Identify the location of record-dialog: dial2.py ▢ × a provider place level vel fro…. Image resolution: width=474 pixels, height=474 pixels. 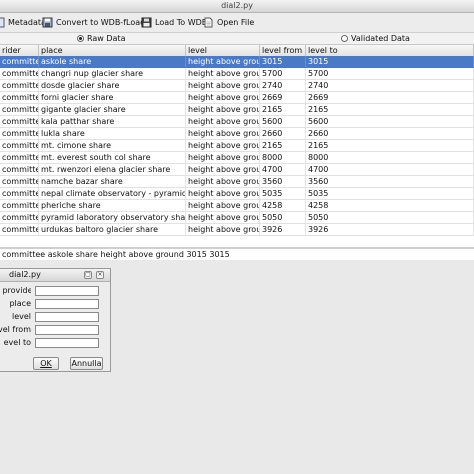
(55, 320).